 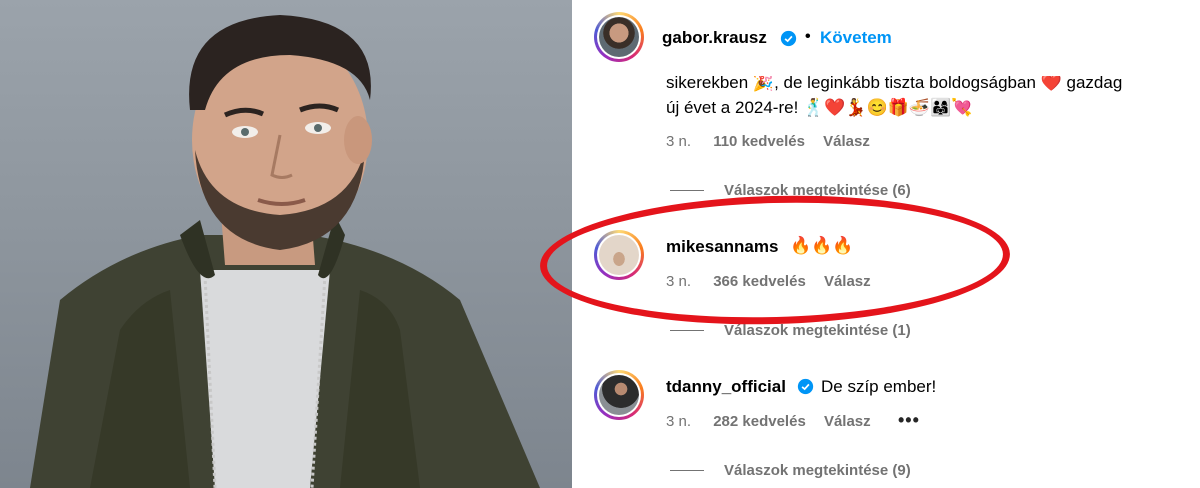 What do you see at coordinates (759, 421) in the screenshot?
I see `comment-likes: 282 kedvelés` at bounding box center [759, 421].